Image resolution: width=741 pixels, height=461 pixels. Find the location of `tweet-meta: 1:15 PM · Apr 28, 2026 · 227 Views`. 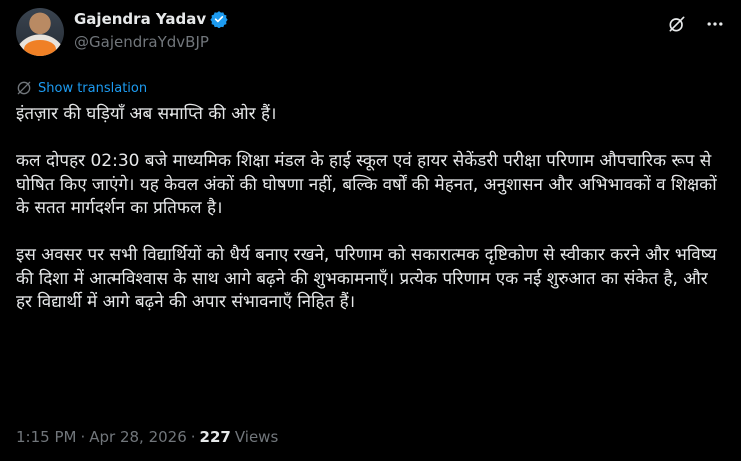

tweet-meta: 1:15 PM · Apr 28, 2026 · 227 Views is located at coordinates (147, 437).